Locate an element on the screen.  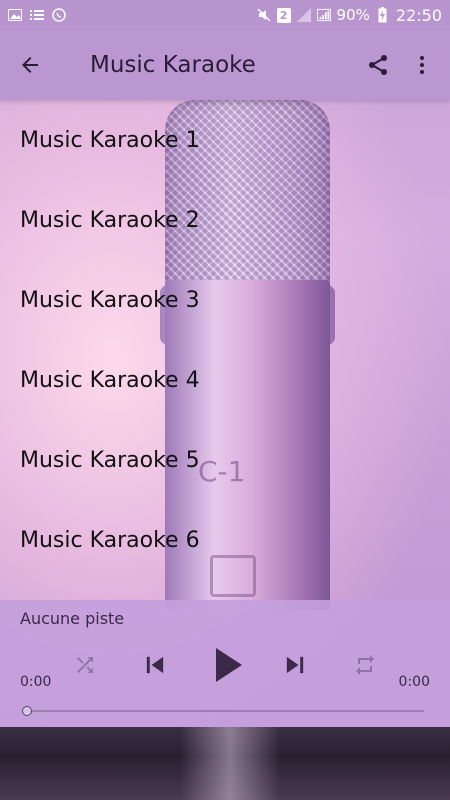
track-title: Music Karaoke 4 is located at coordinates (110, 380).